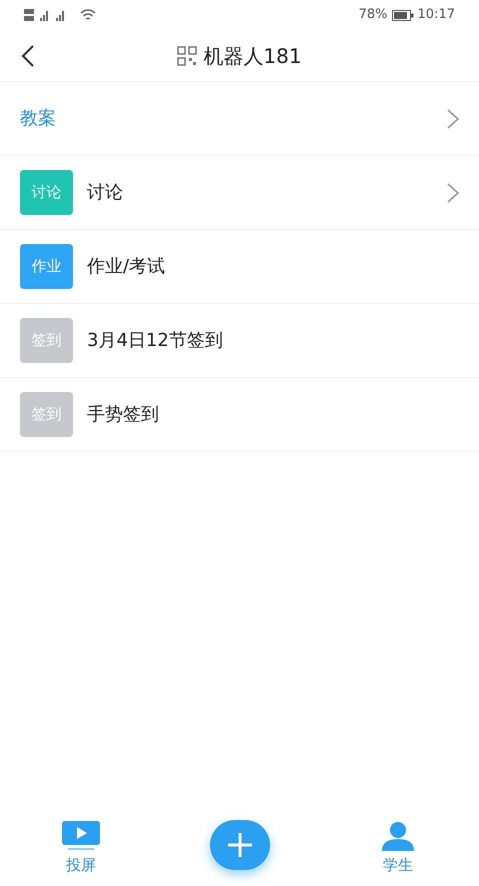 The height and width of the screenshot is (886, 479). I want to click on monitor-play-icon, so click(81, 836).